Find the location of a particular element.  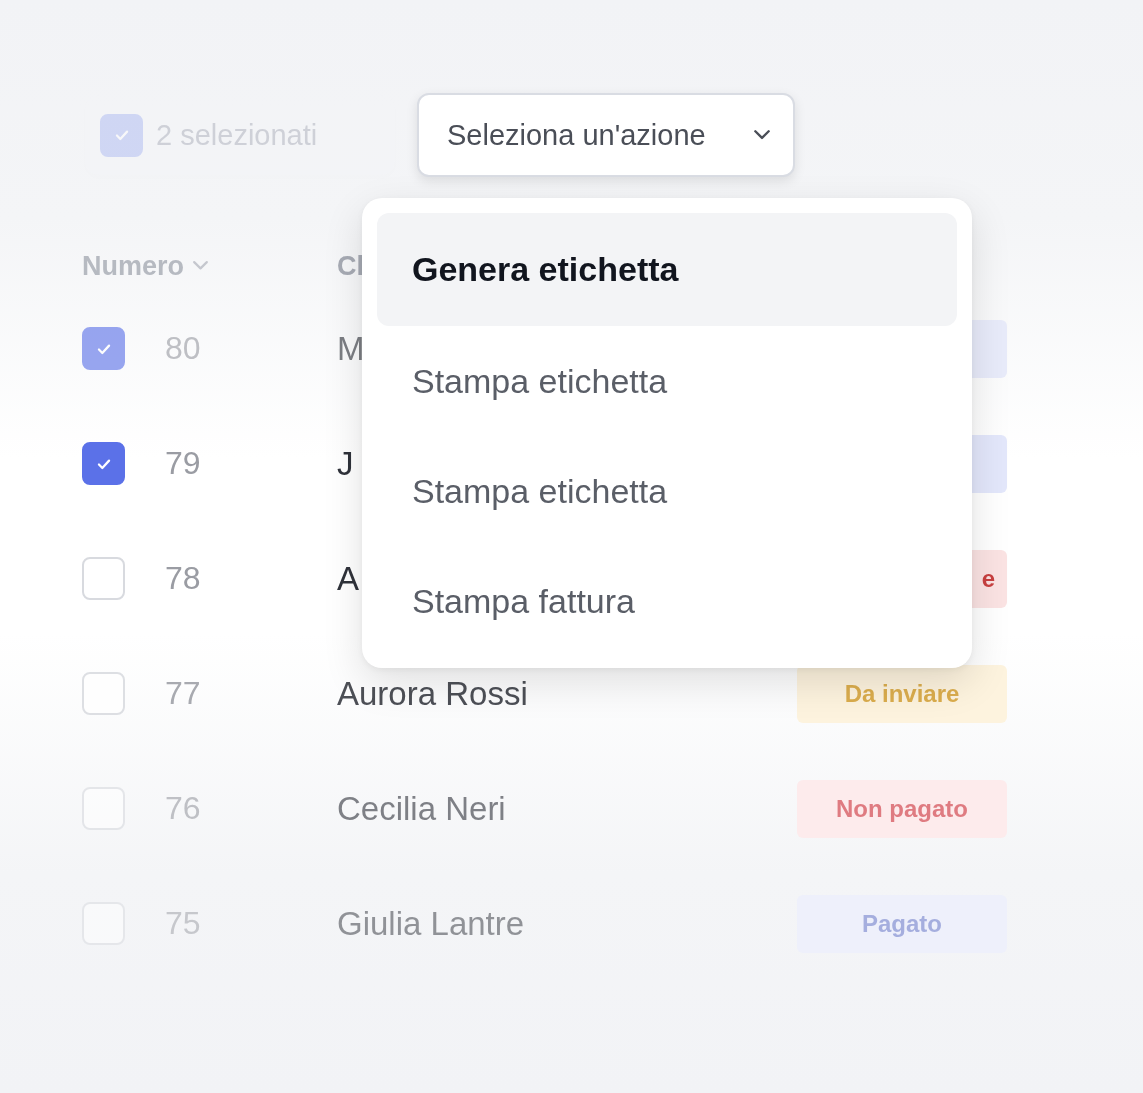

order-number: 80 is located at coordinates (183, 348).